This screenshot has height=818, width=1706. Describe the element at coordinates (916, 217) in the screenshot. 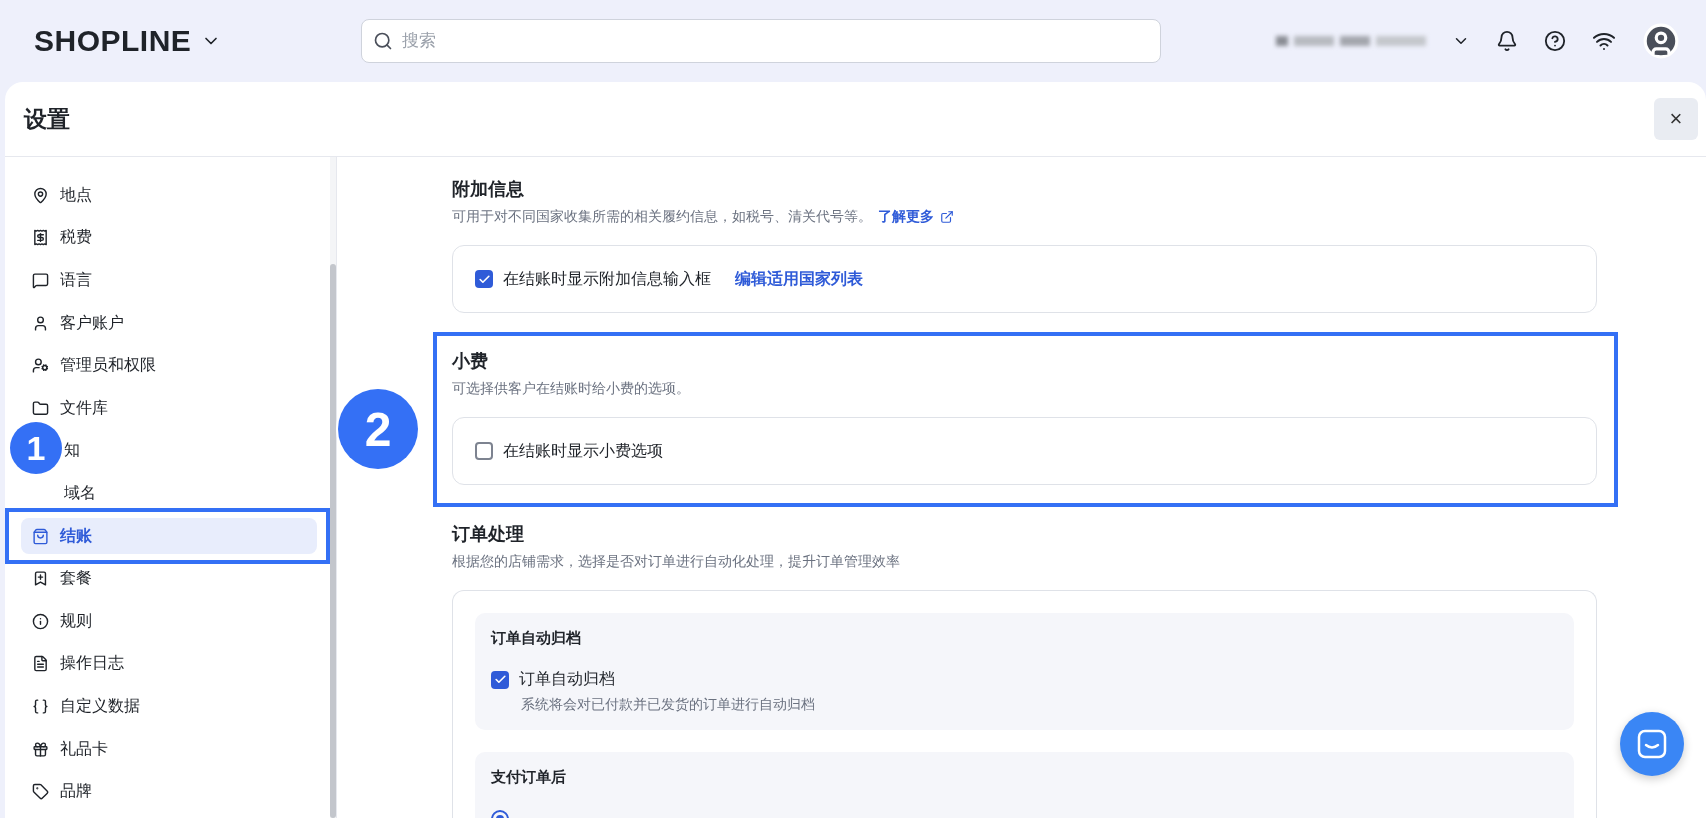

I see `learn-more-link: 了解更多` at that location.